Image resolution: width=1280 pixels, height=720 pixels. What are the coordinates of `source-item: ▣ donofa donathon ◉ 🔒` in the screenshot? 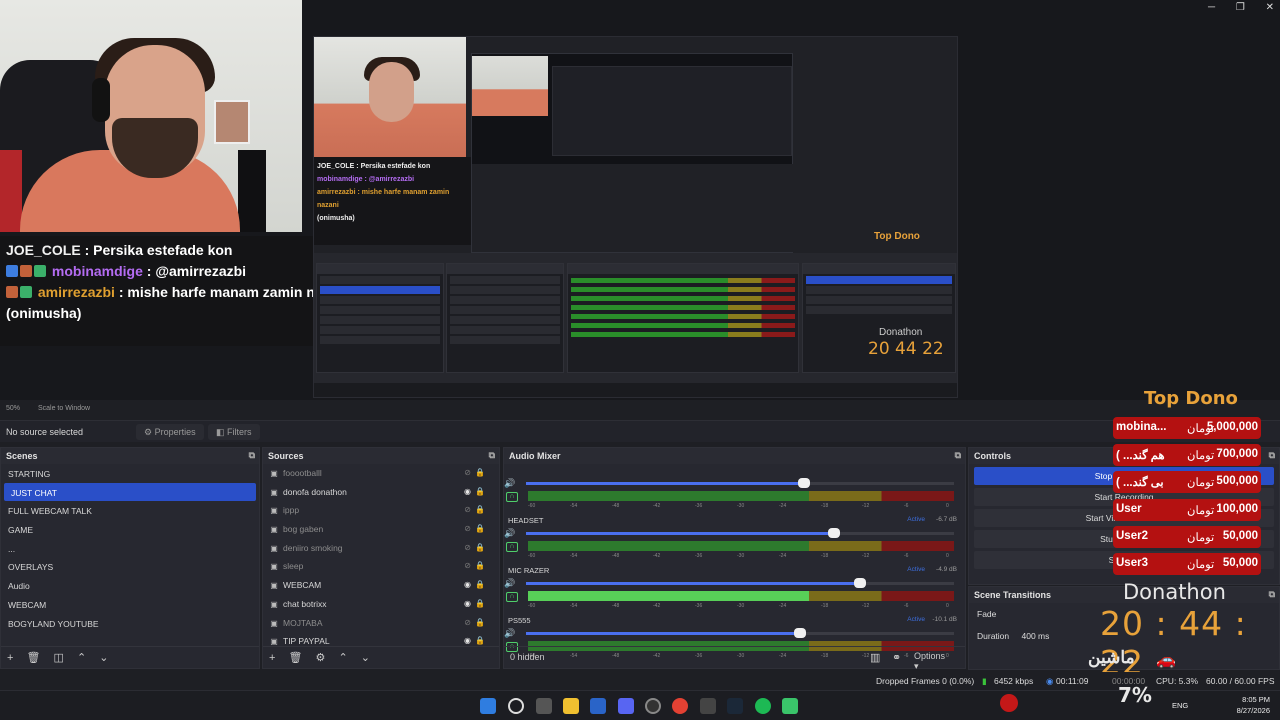 It's located at (381, 492).